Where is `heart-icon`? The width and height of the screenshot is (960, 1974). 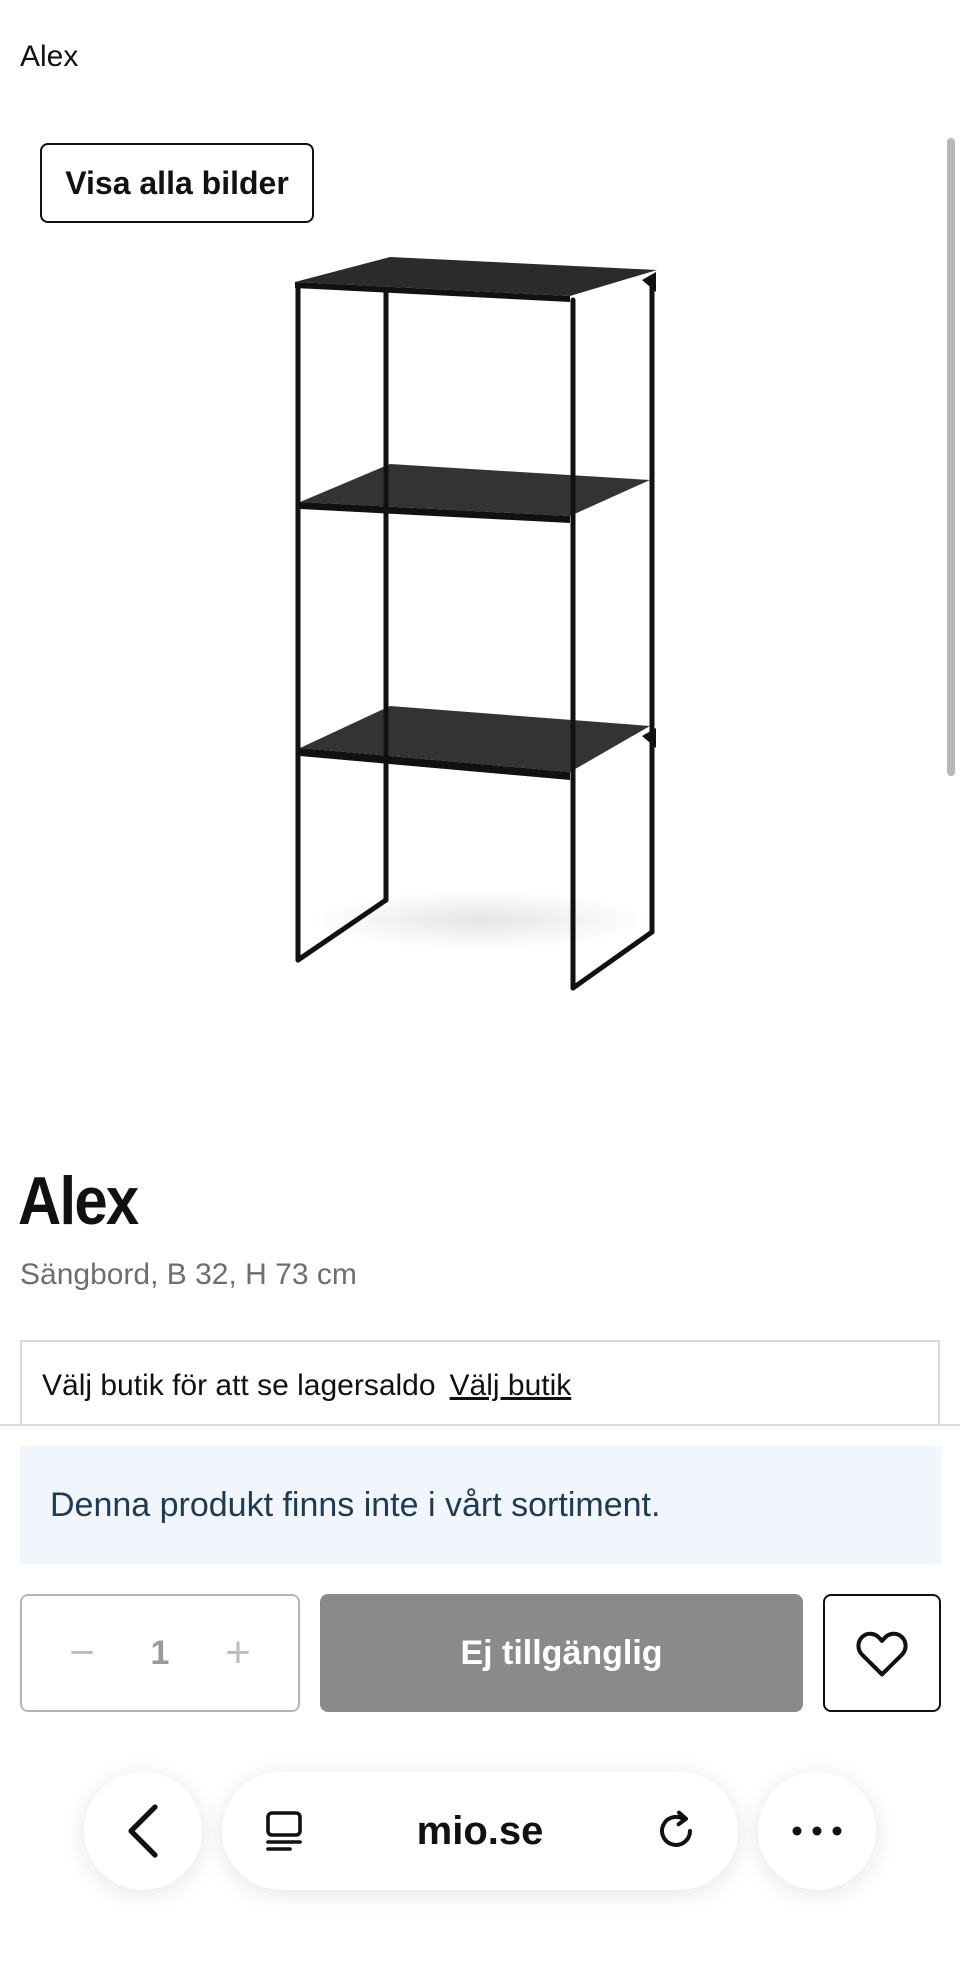 heart-icon is located at coordinates (882, 1654).